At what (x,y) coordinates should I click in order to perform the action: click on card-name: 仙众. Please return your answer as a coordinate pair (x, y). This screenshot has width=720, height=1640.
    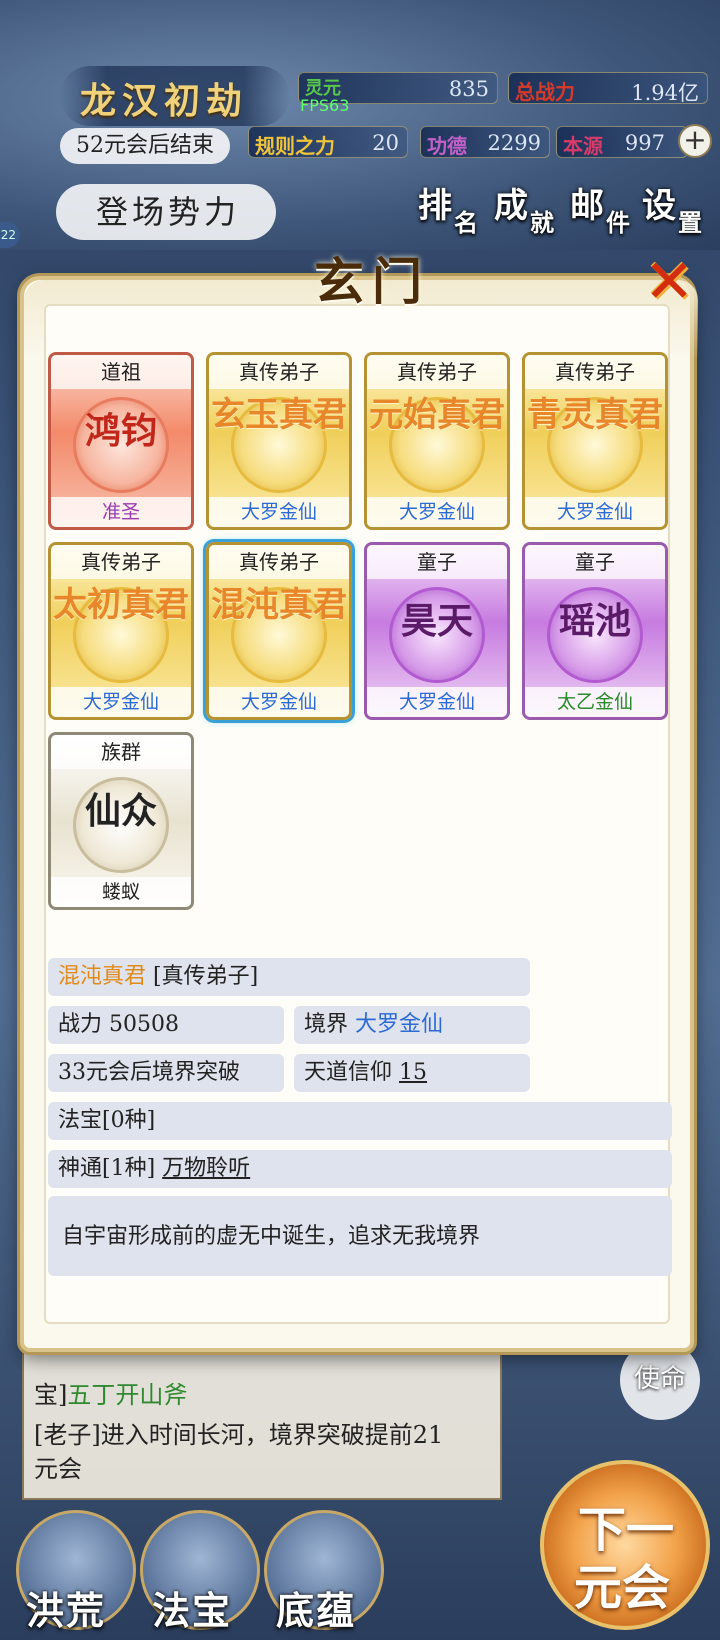
    Looking at the image, I should click on (120, 811).